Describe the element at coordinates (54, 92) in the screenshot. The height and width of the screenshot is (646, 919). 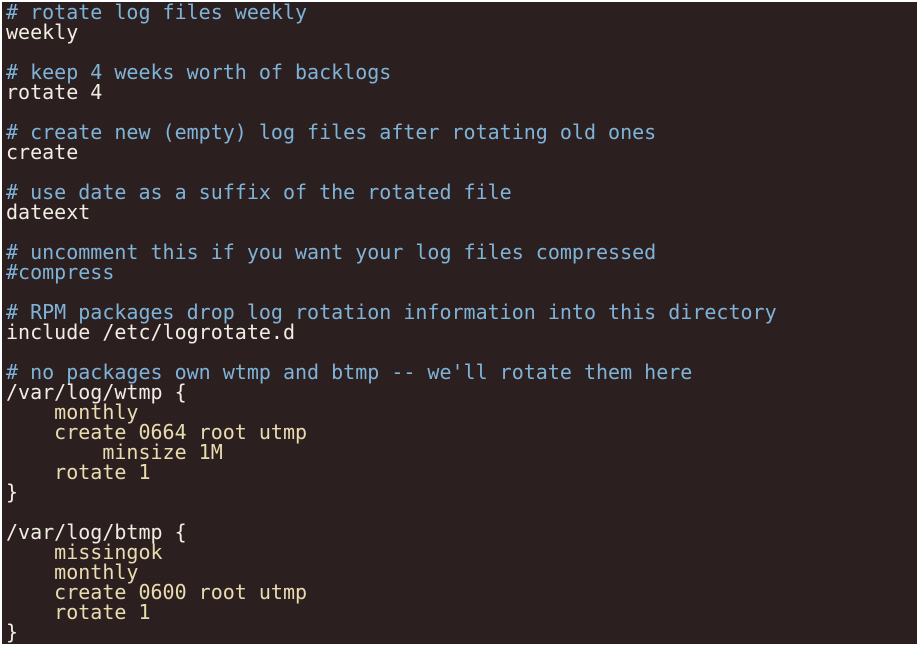
I see `editor-line: rotate 4` at that location.